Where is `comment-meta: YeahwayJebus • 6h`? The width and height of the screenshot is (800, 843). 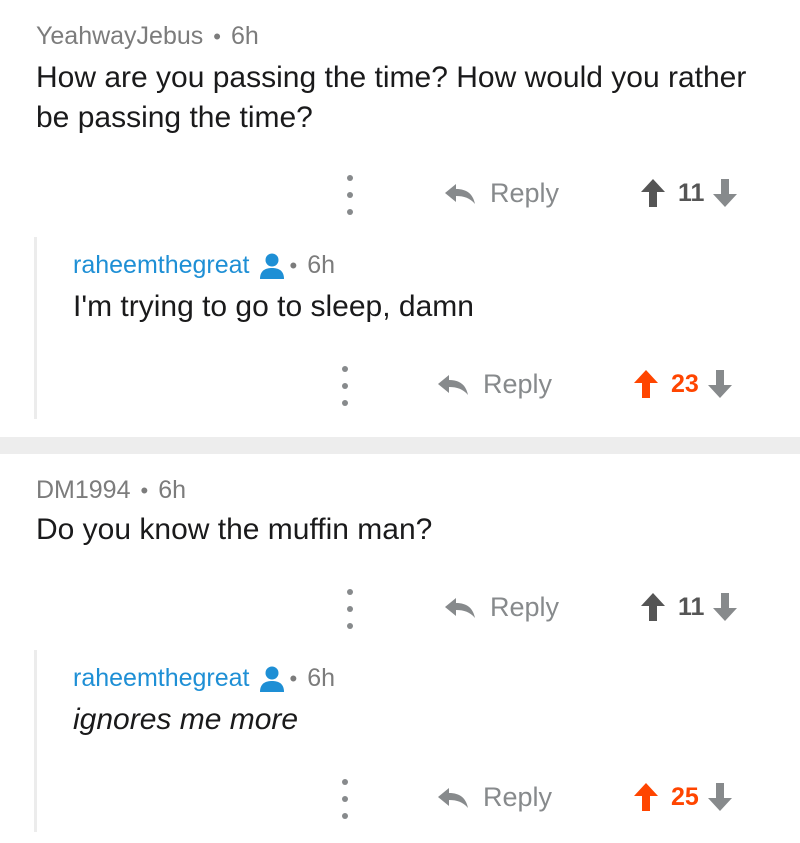
comment-meta: YeahwayJebus • 6h is located at coordinates (147, 36).